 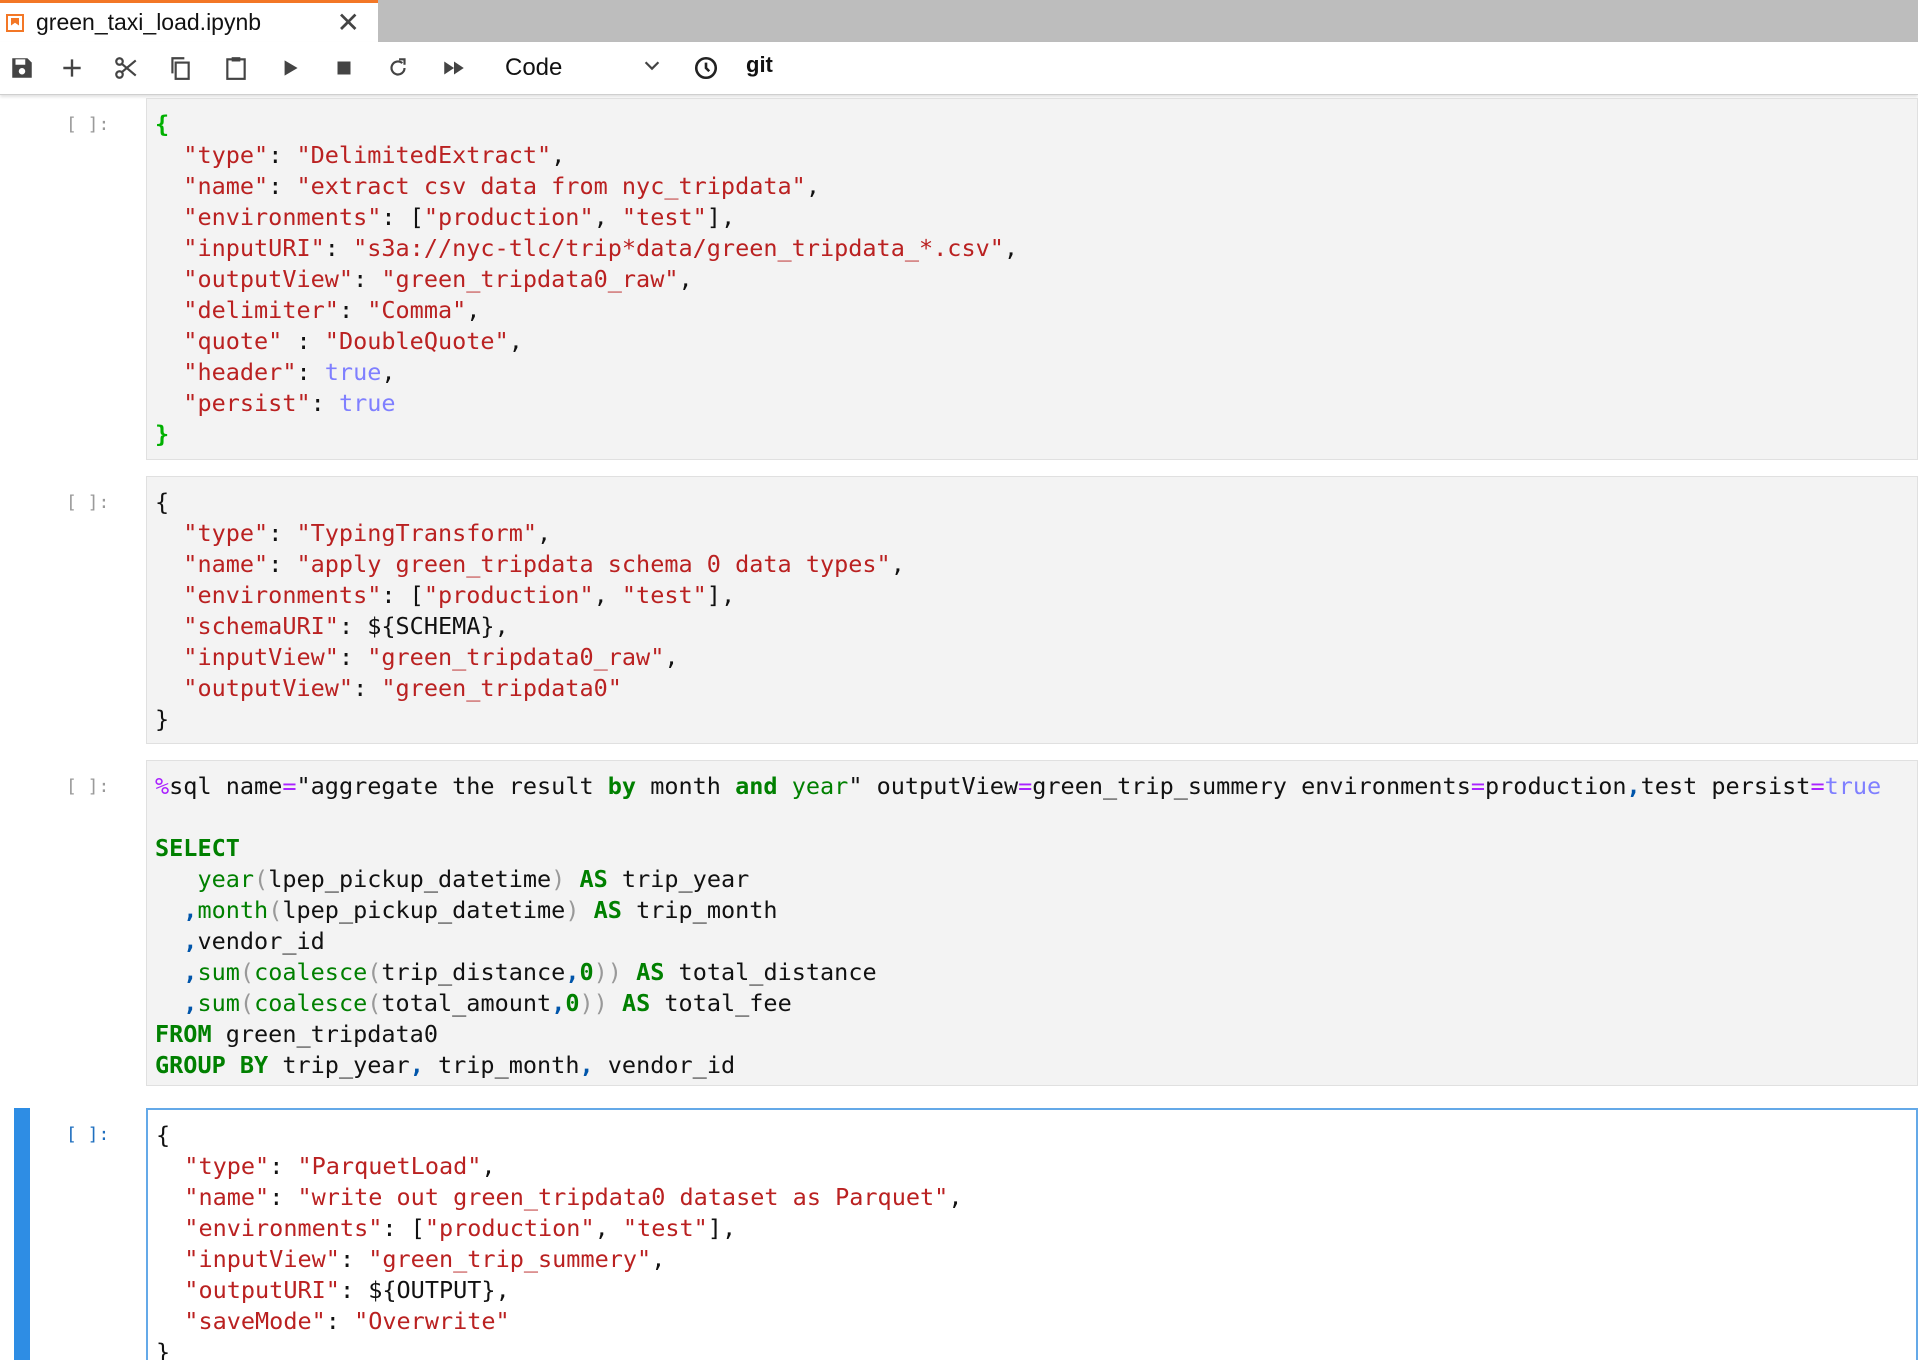 I want to click on tab-title: green_taxi_load.ipynb, so click(x=149, y=22).